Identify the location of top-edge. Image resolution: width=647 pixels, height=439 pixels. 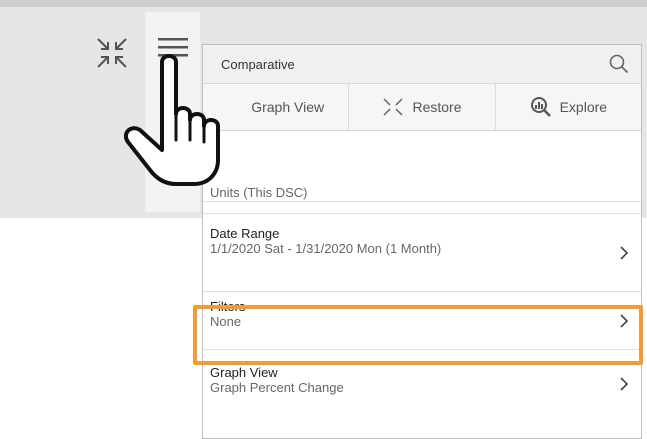
(323, 3).